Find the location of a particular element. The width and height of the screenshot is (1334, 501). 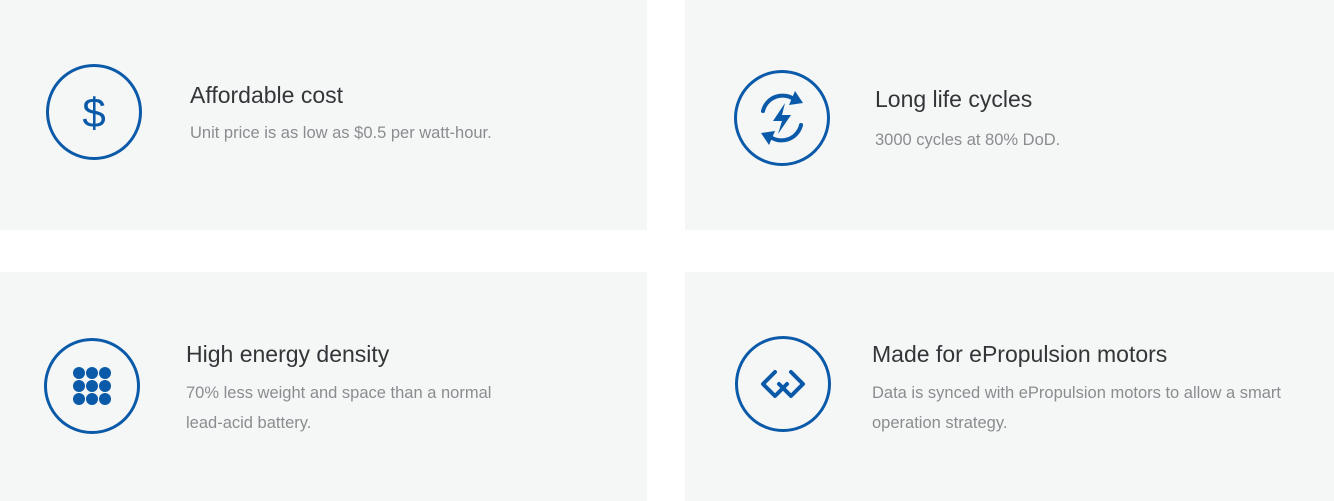

cell-grid-icon is located at coordinates (92, 386).